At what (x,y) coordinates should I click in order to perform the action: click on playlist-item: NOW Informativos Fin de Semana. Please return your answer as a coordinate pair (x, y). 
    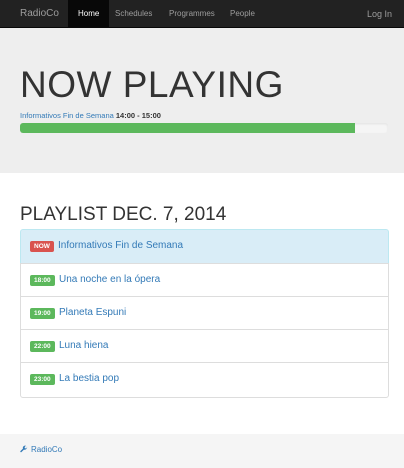
    Looking at the image, I should click on (204, 246).